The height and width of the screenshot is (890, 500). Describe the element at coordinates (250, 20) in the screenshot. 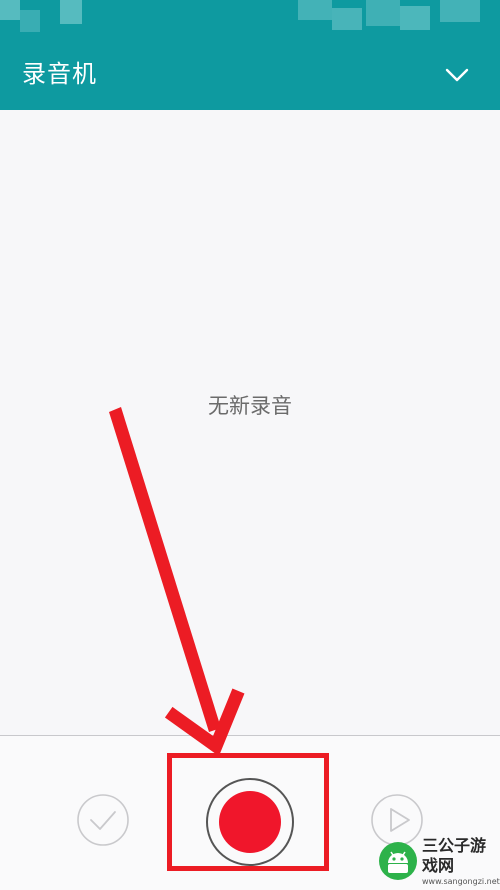

I see `status-bar` at that location.